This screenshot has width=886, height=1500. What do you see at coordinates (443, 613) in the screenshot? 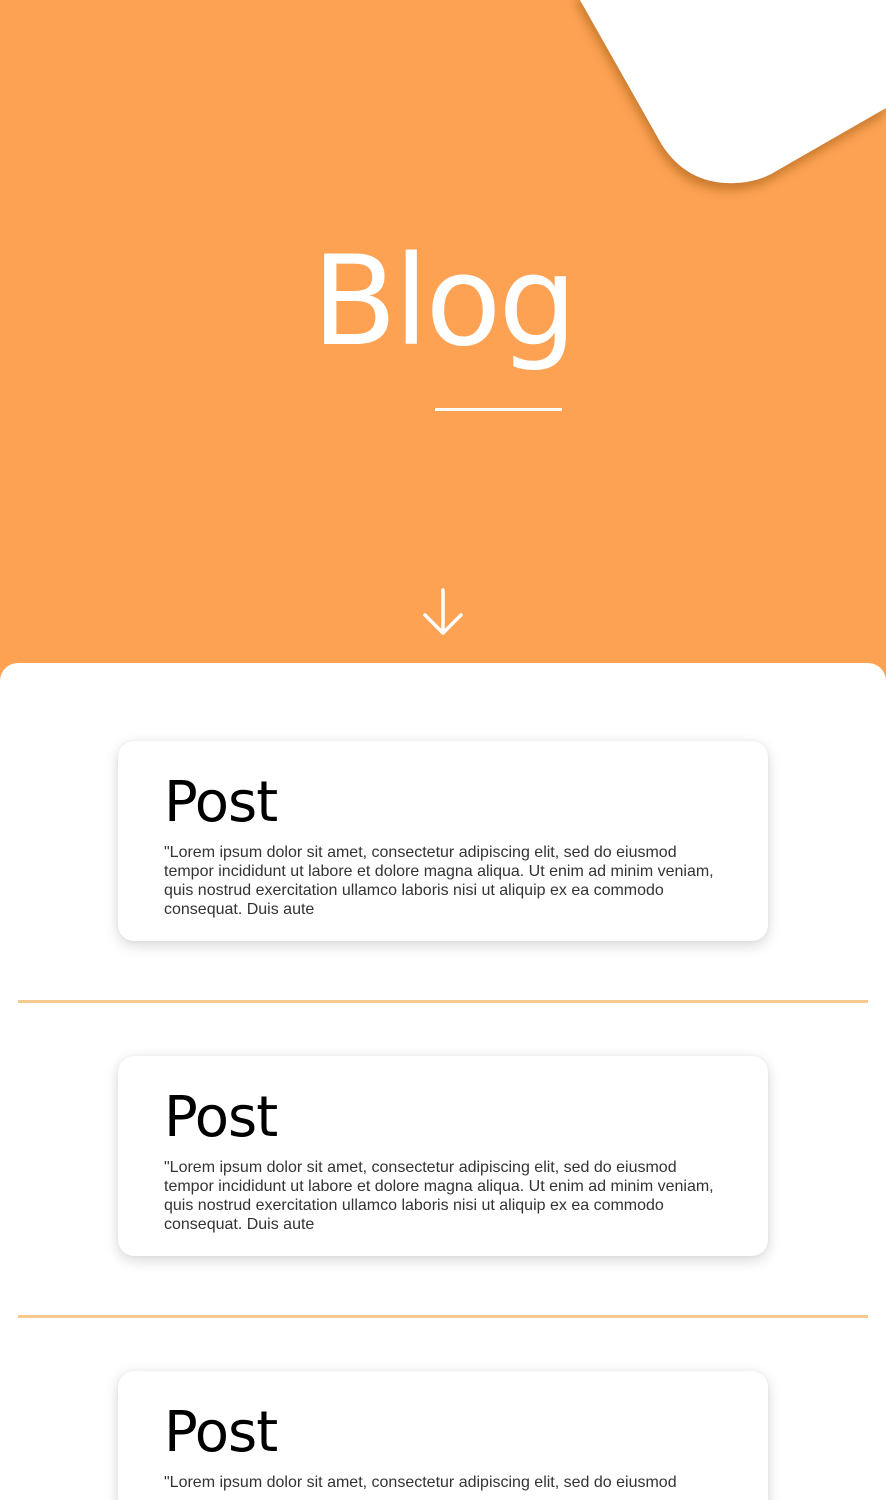
I see `arrow-down-icon` at bounding box center [443, 613].